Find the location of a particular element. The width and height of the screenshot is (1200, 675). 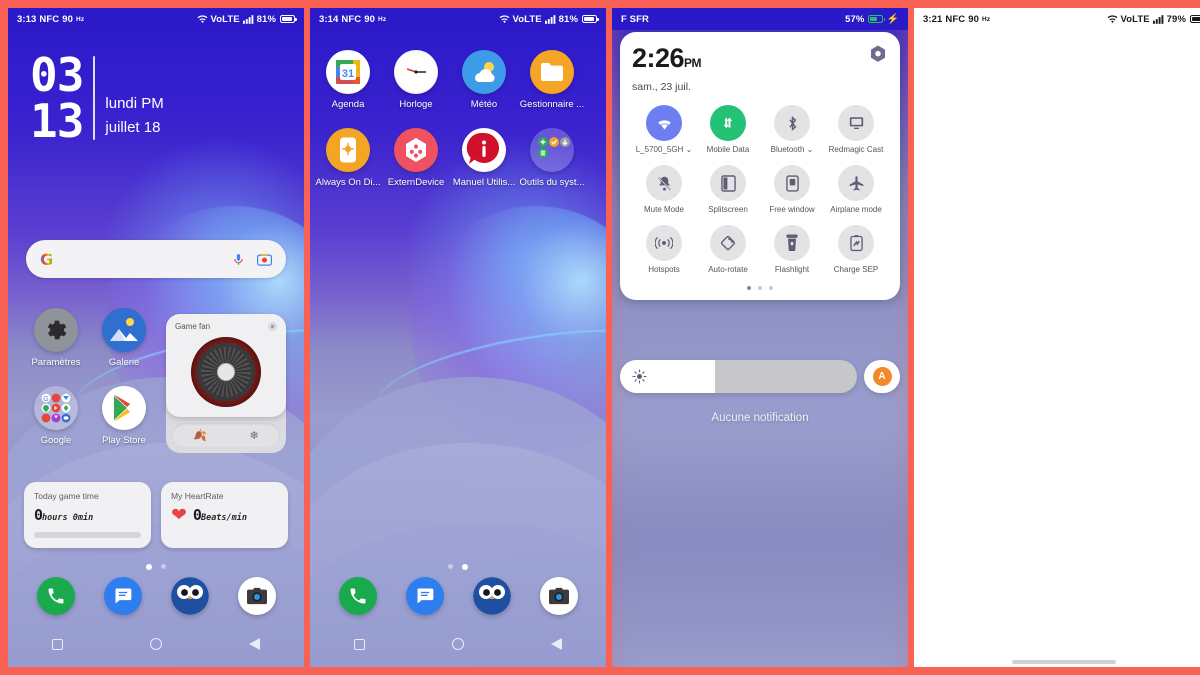

brightness-fill is located at coordinates (667, 376).